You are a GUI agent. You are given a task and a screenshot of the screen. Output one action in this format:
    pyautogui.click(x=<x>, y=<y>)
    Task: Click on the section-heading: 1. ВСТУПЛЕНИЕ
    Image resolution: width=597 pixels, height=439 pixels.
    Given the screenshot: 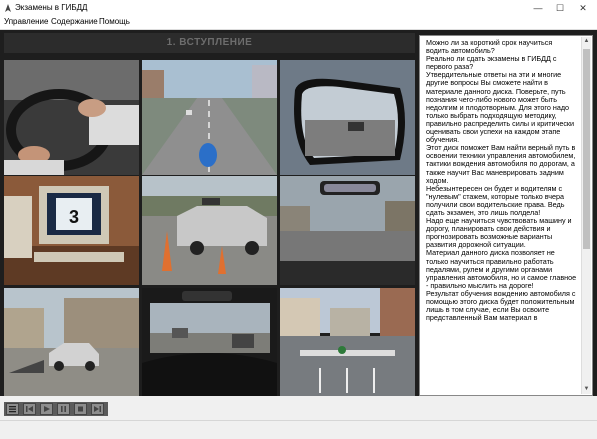 What is the action you would take?
    pyautogui.click(x=209, y=43)
    